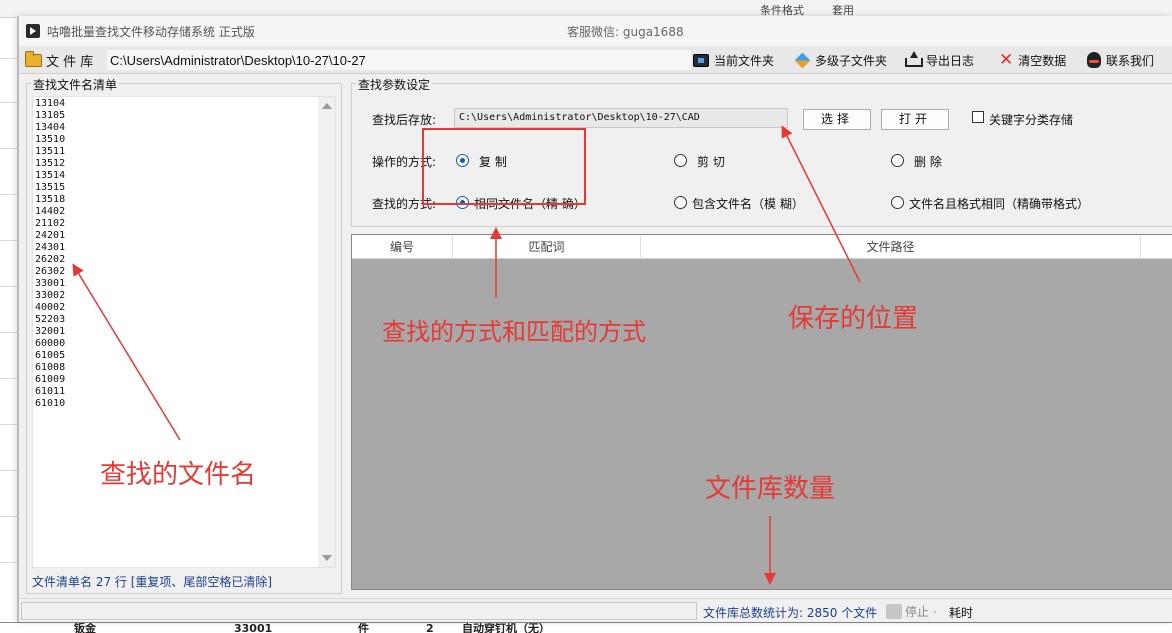  I want to click on list-item: 13104, so click(50, 104).